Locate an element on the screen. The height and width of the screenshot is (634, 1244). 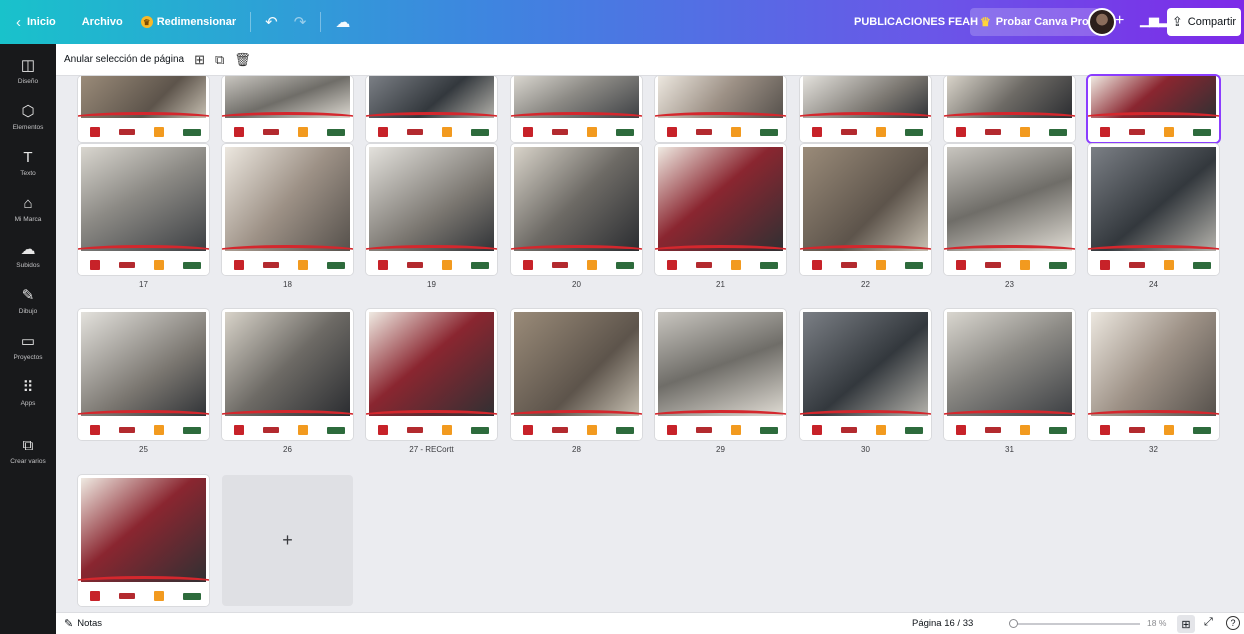
sidebar-item-label: Crear varios is located at coordinates (28, 461).